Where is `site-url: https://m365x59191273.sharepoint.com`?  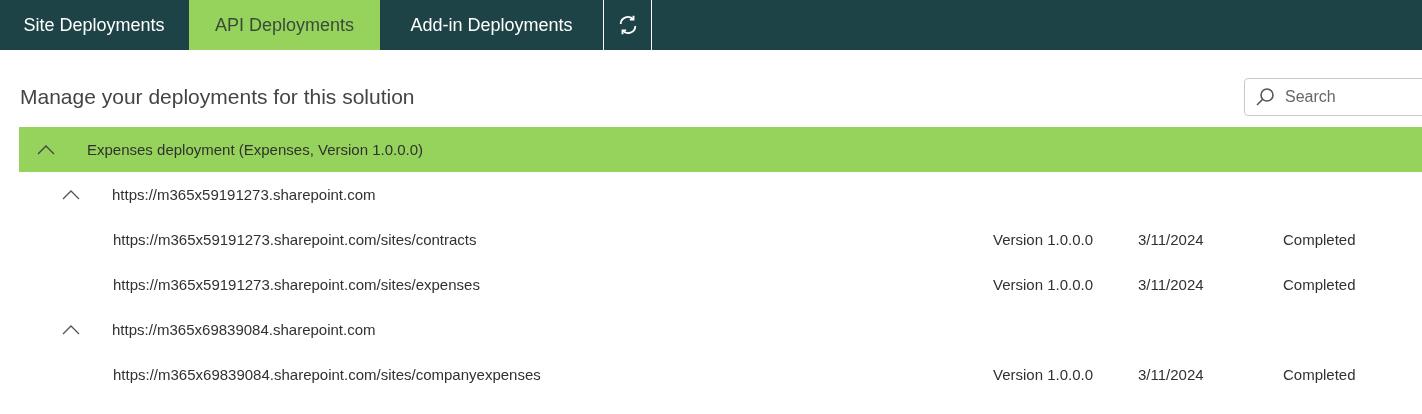
site-url: https://m365x59191273.sharepoint.com is located at coordinates (244, 194).